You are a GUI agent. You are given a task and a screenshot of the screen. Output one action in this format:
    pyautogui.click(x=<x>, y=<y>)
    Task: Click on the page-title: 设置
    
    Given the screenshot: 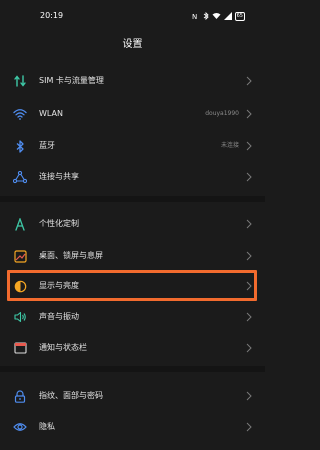 What is the action you would take?
    pyautogui.click(x=132, y=44)
    